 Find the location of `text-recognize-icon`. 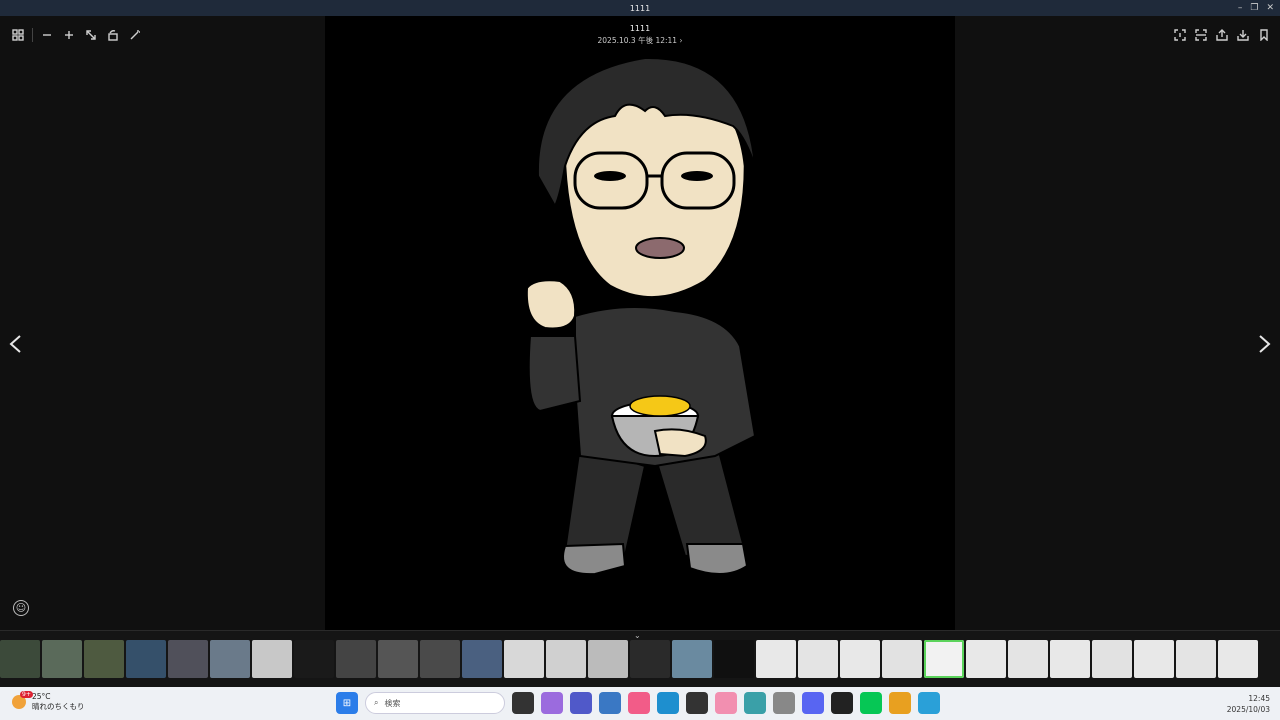

text-recognize-icon is located at coordinates (1180, 35).